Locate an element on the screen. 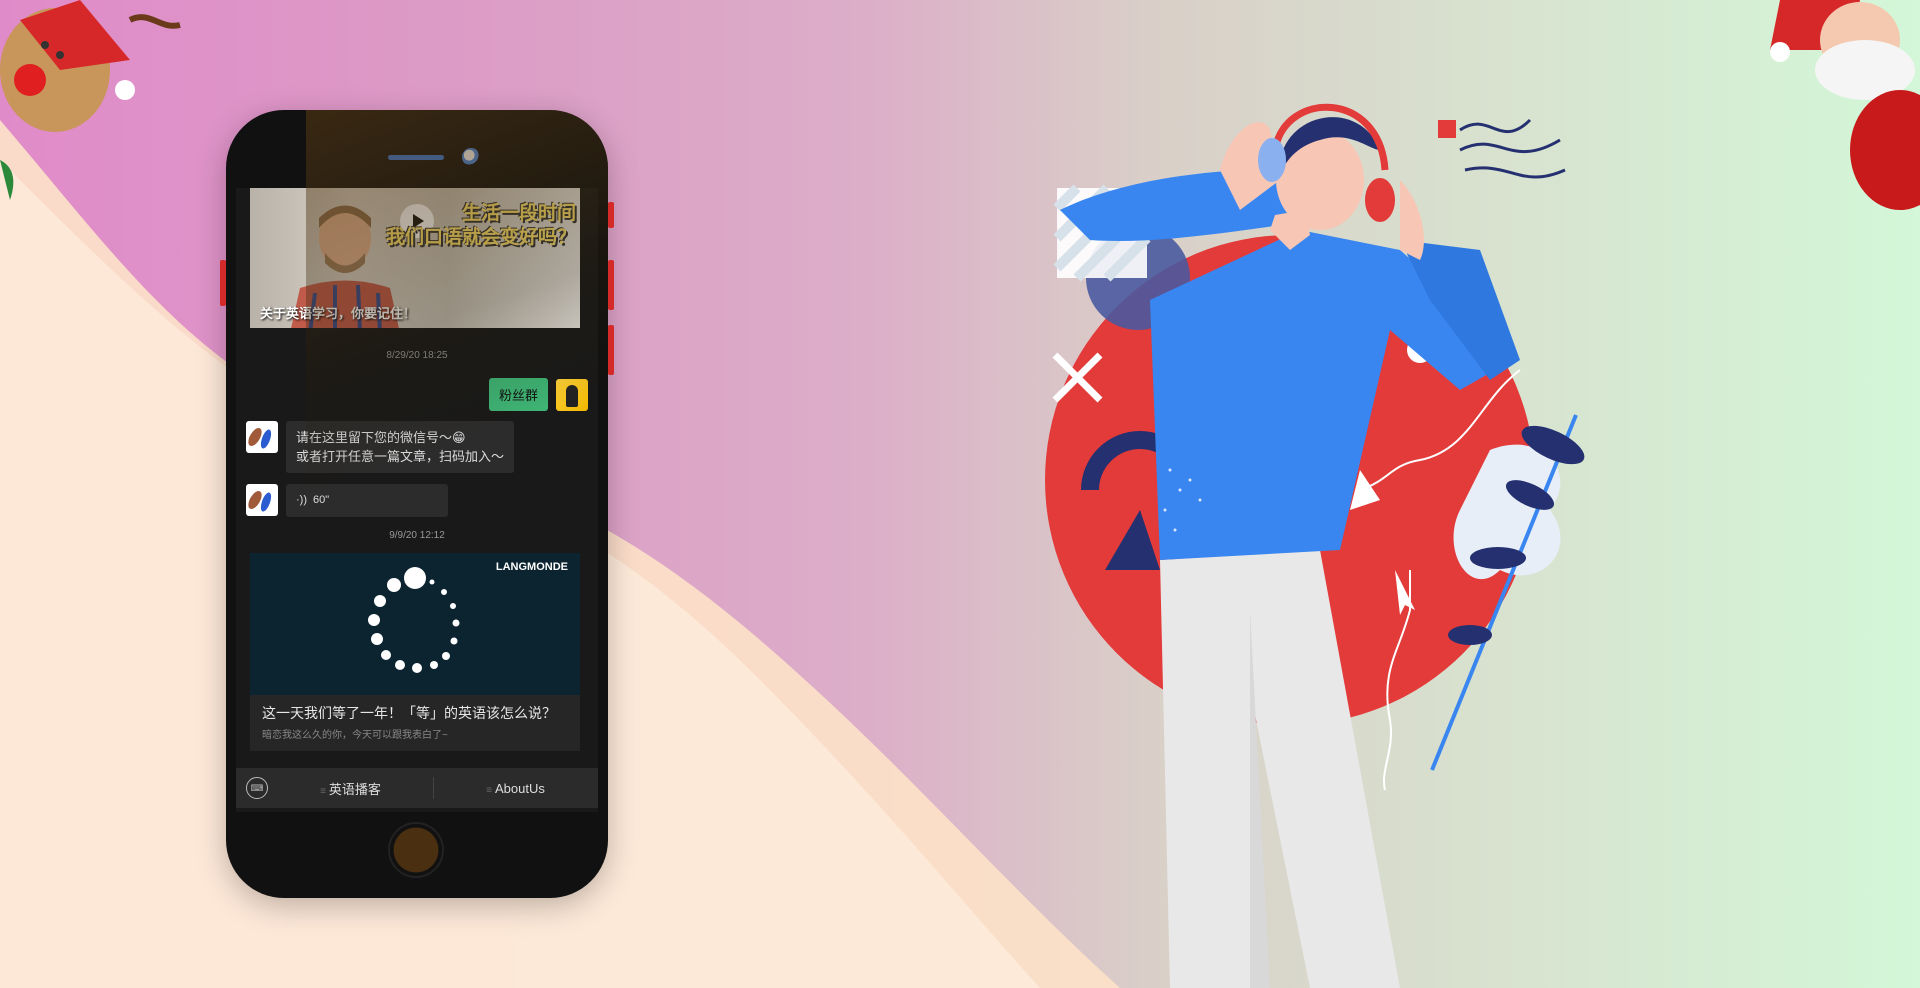 The height and width of the screenshot is (988, 1920). phone-speaker is located at coordinates (416, 157).